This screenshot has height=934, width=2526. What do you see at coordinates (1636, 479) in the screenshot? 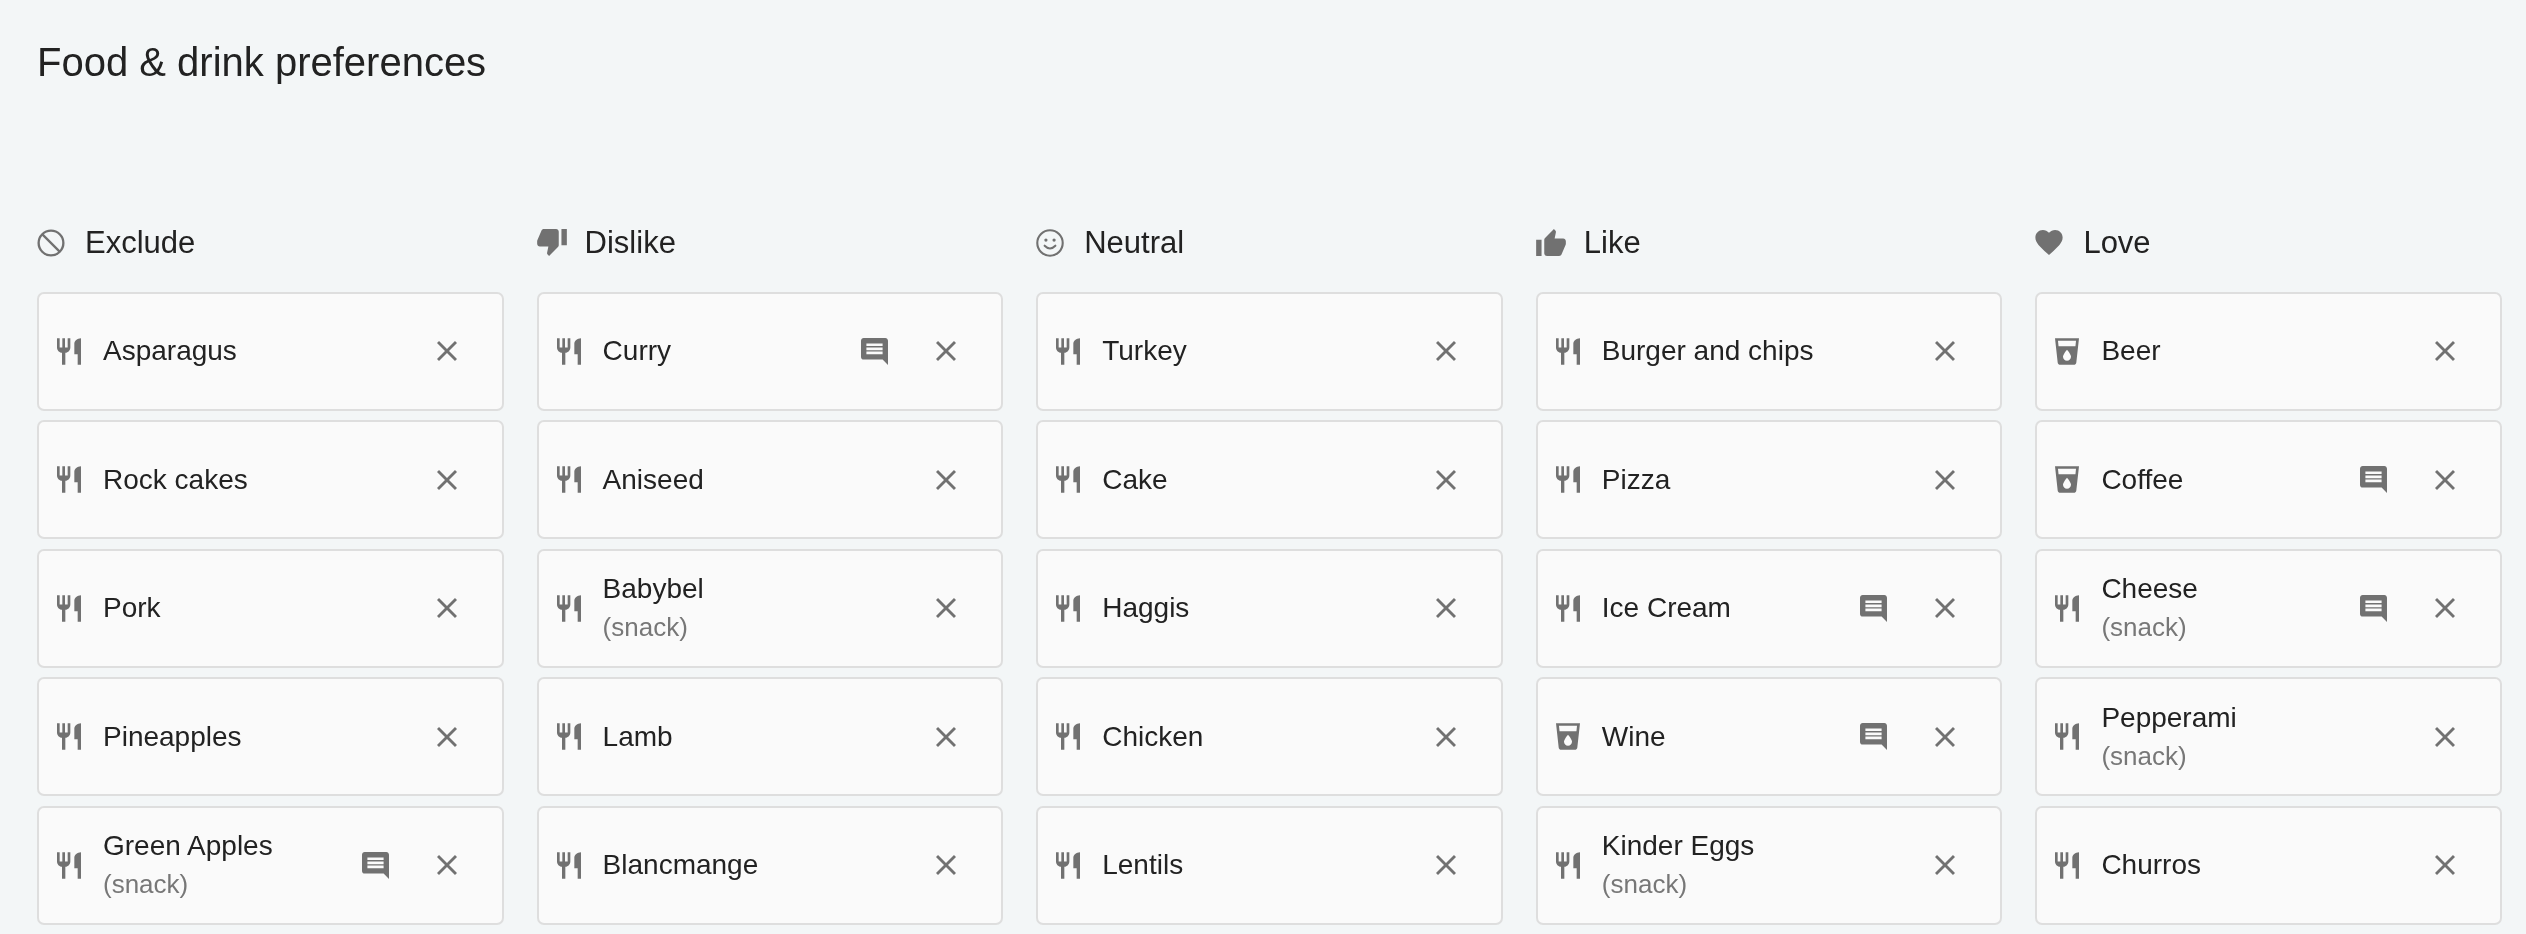
I see `item-name: Pizza` at bounding box center [1636, 479].